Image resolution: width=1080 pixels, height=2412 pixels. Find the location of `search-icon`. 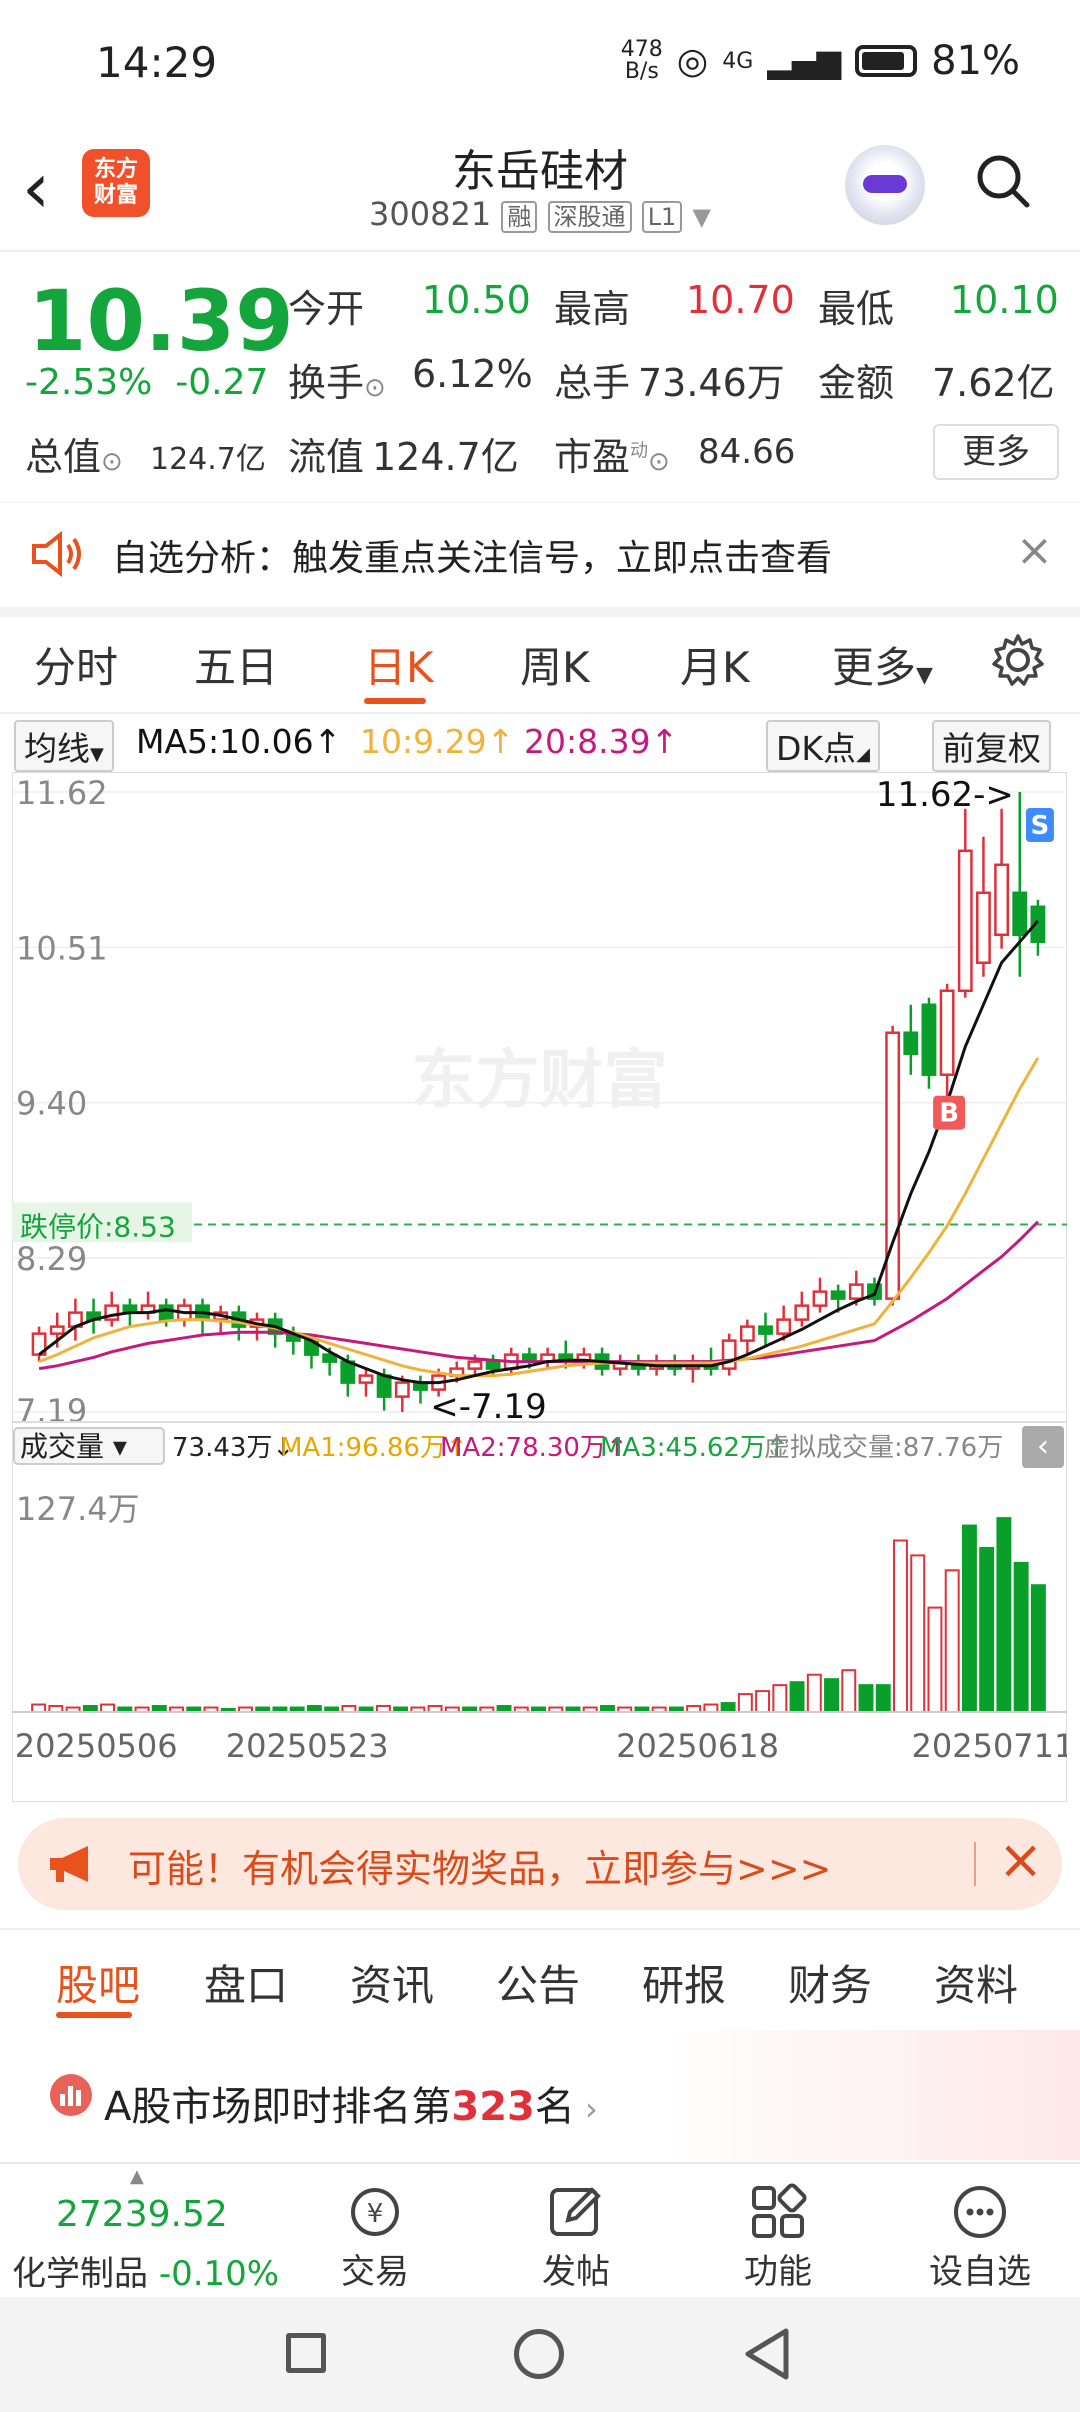

search-icon is located at coordinates (1003, 181).